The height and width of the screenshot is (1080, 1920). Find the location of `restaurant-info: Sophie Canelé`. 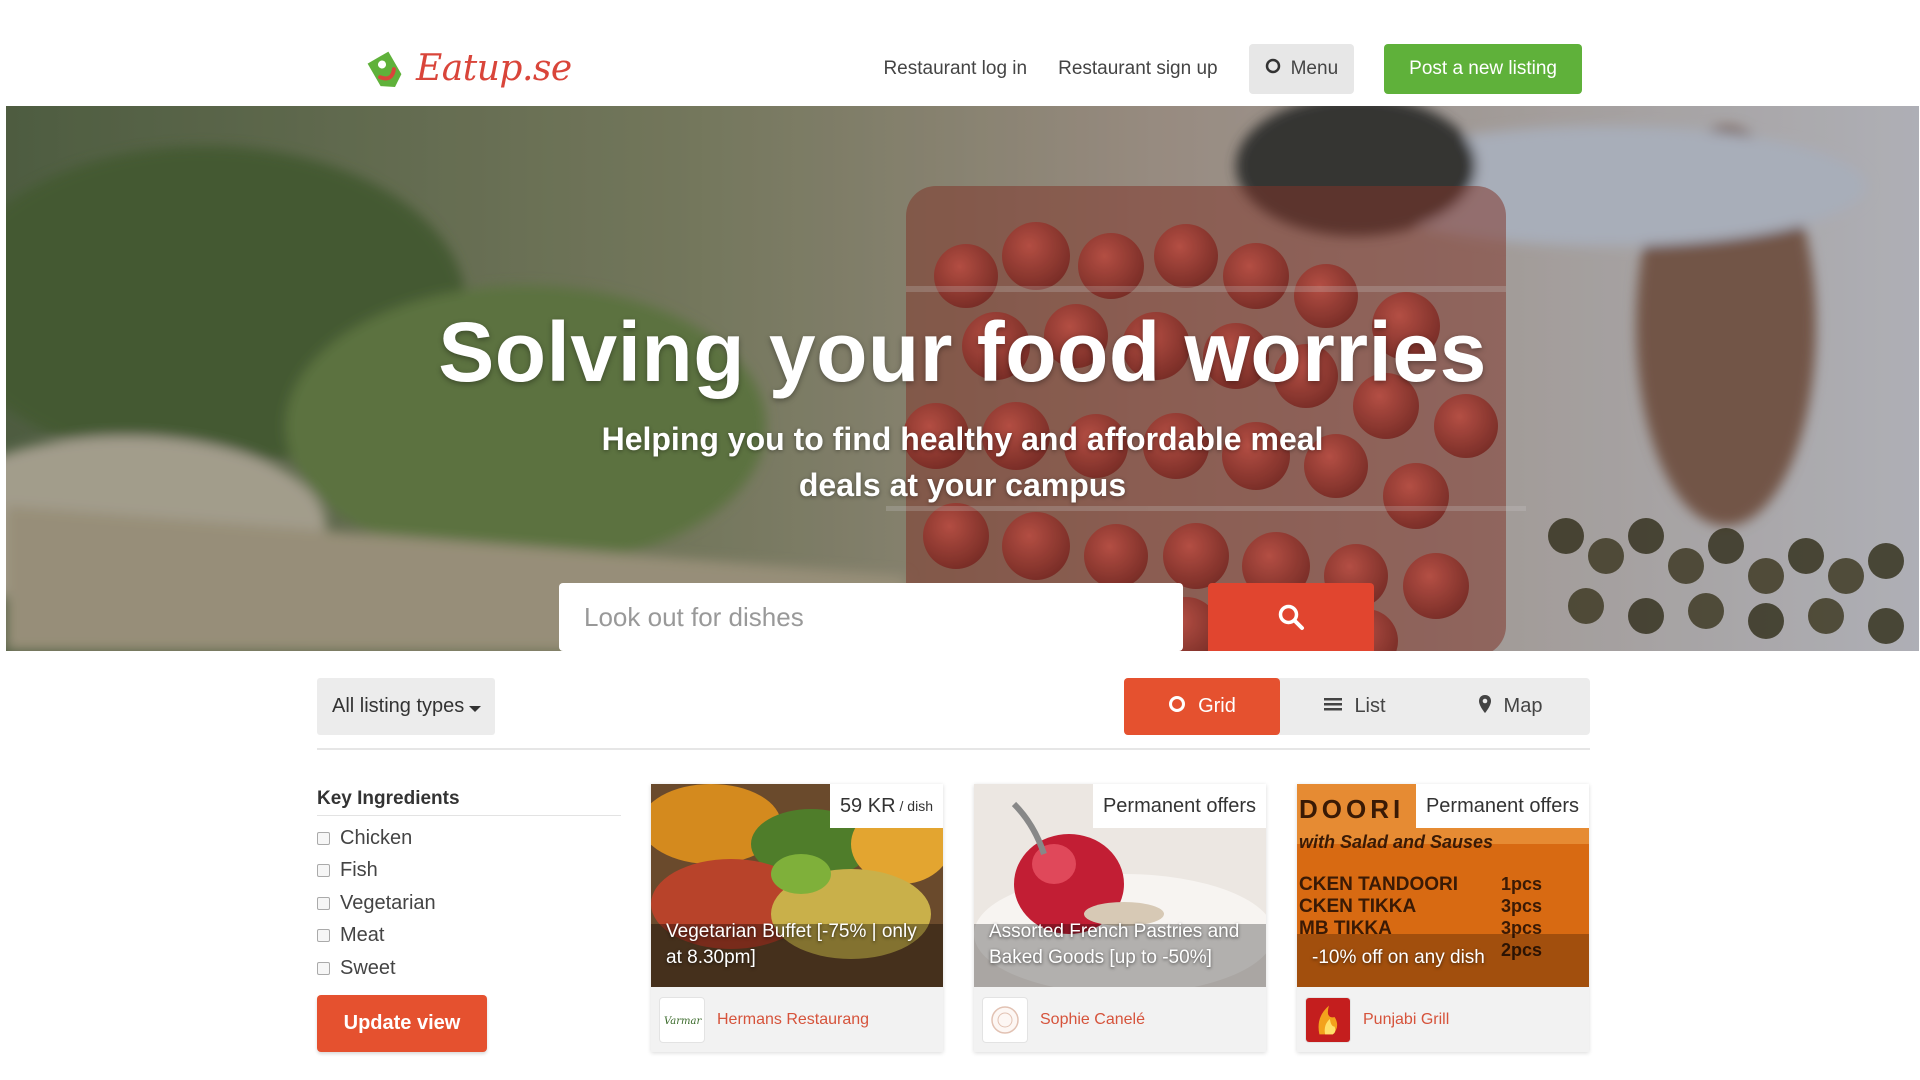

restaurant-info: Sophie Canelé is located at coordinates (1120, 1019).